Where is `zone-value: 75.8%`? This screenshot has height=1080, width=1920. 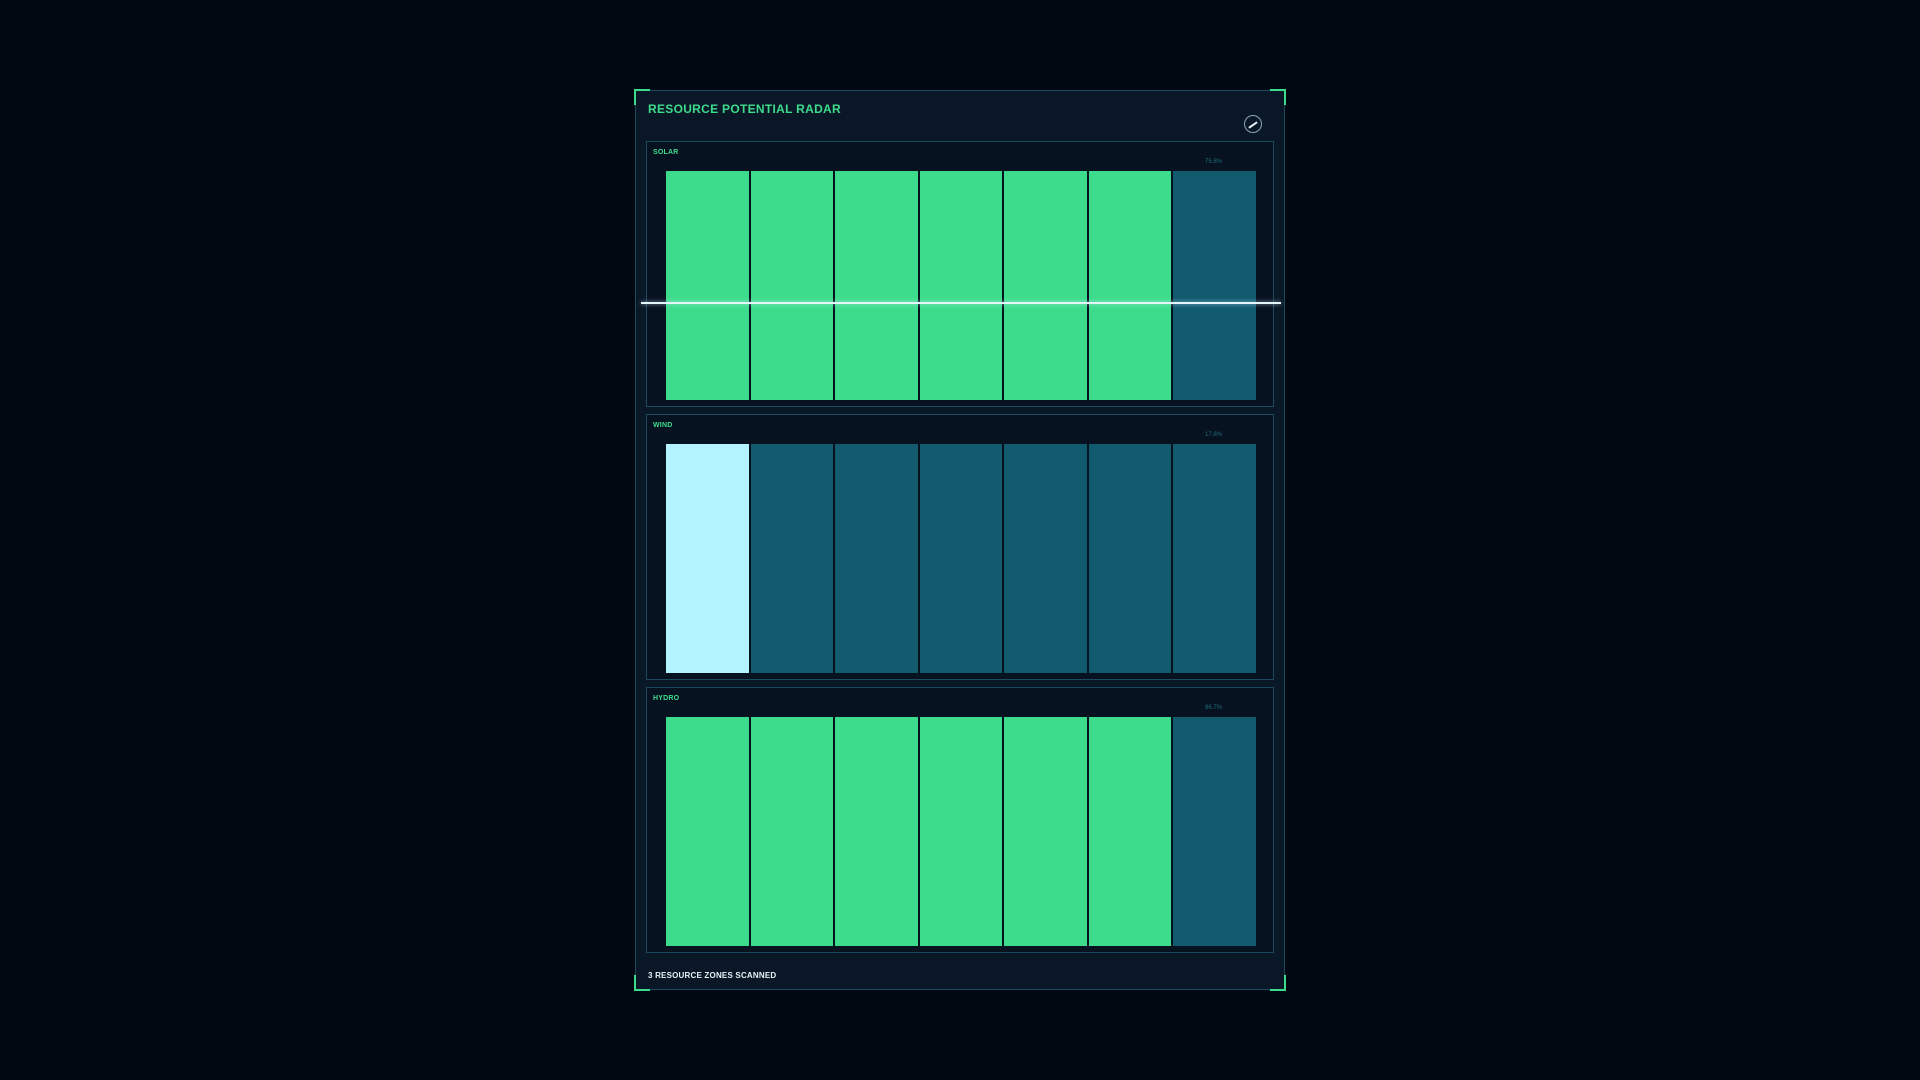
zone-value: 75.8% is located at coordinates (1214, 162).